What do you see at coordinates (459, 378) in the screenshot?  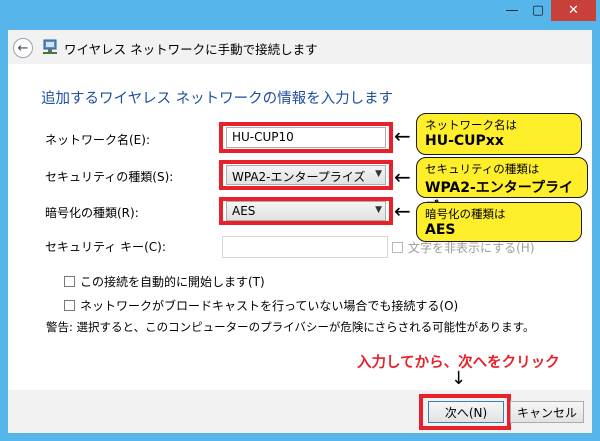 I see `down-arrow-icon: ↓` at bounding box center [459, 378].